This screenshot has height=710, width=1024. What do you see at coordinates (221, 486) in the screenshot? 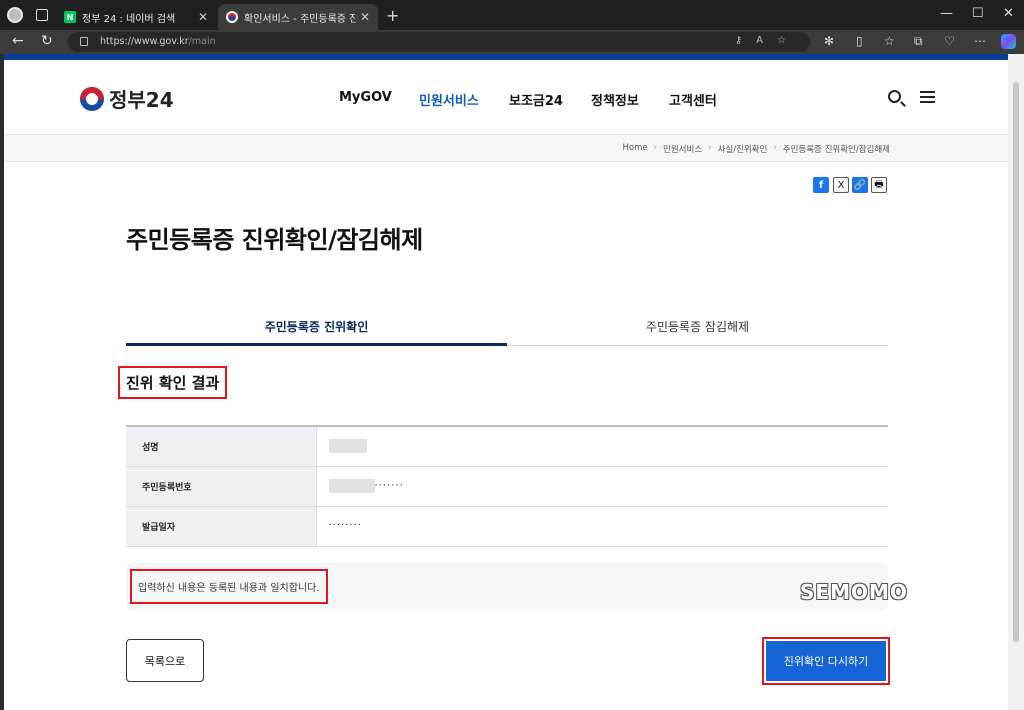
I see `row-label-rrn: 주민등록번호` at bounding box center [221, 486].